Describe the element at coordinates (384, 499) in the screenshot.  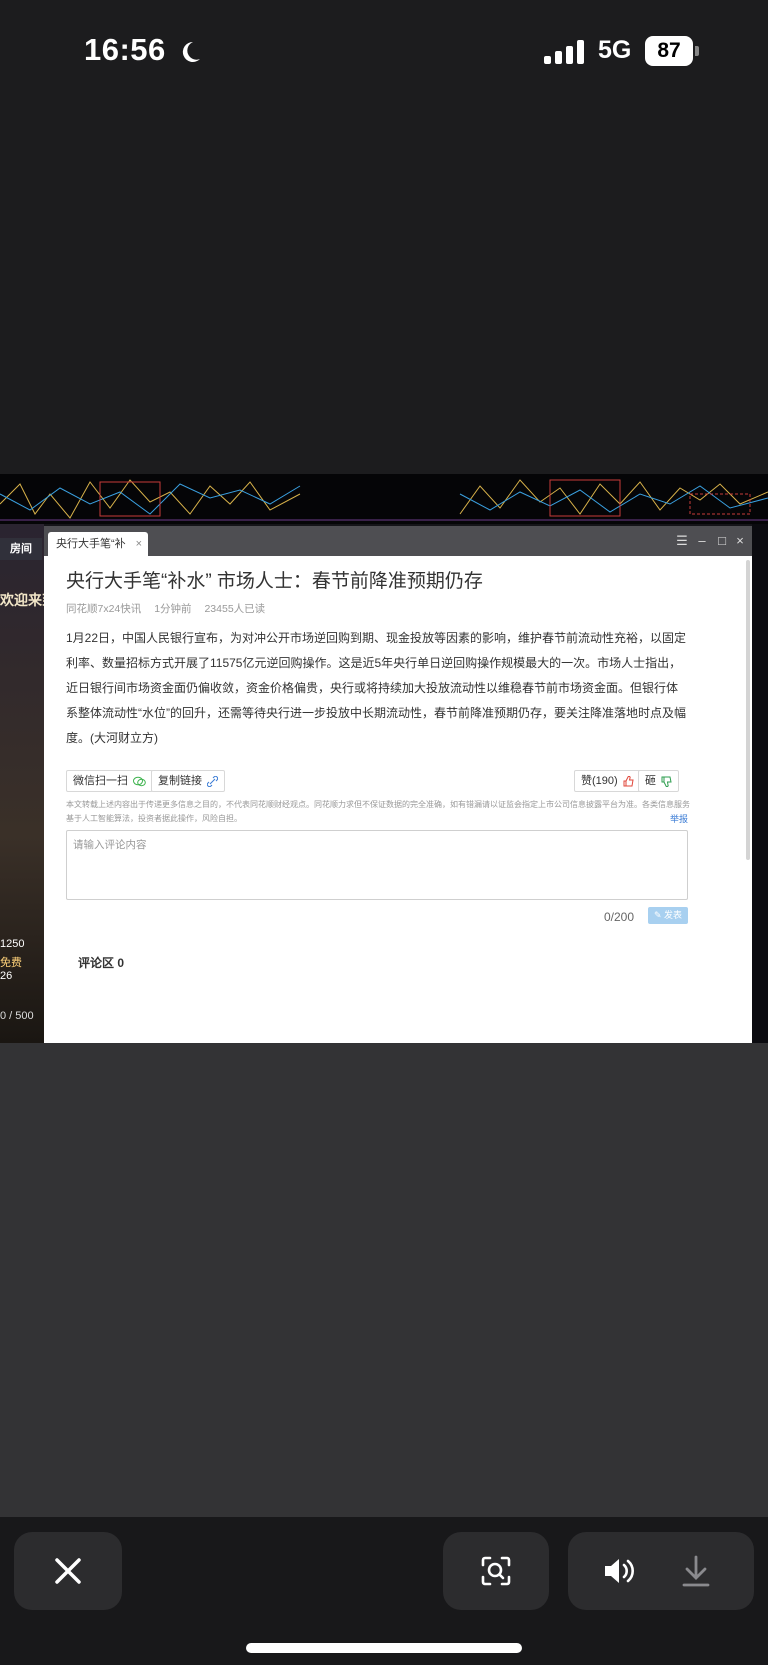
I see `background-chart` at that location.